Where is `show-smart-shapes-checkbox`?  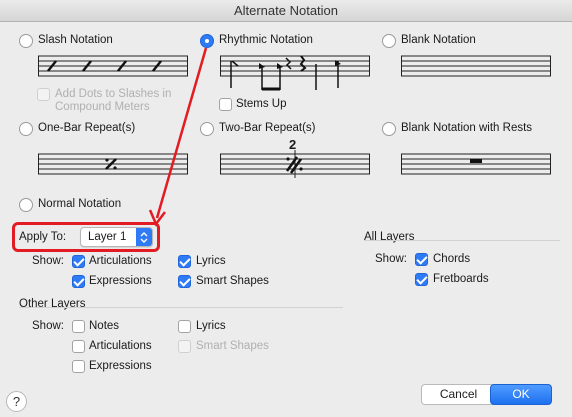 show-smart-shapes-checkbox is located at coordinates (184, 281).